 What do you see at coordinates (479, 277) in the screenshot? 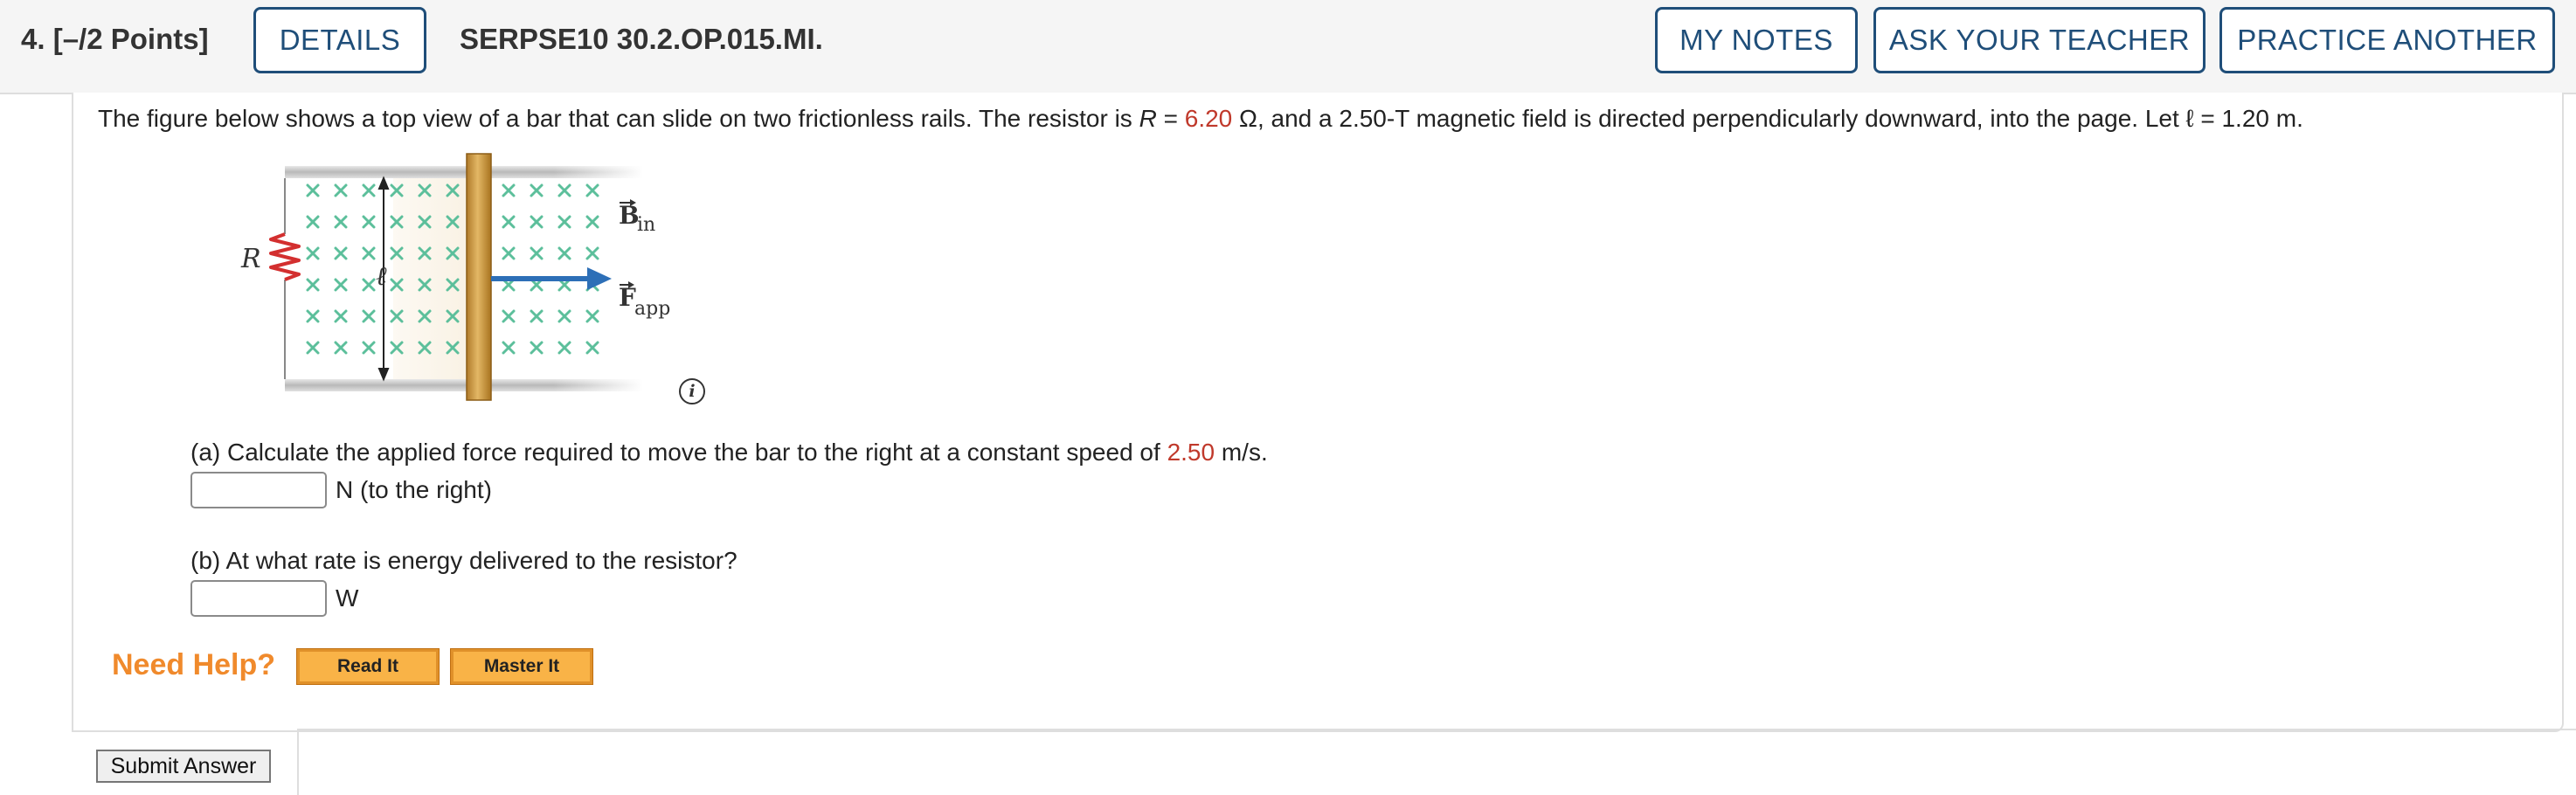
I see `sliding-bar` at bounding box center [479, 277].